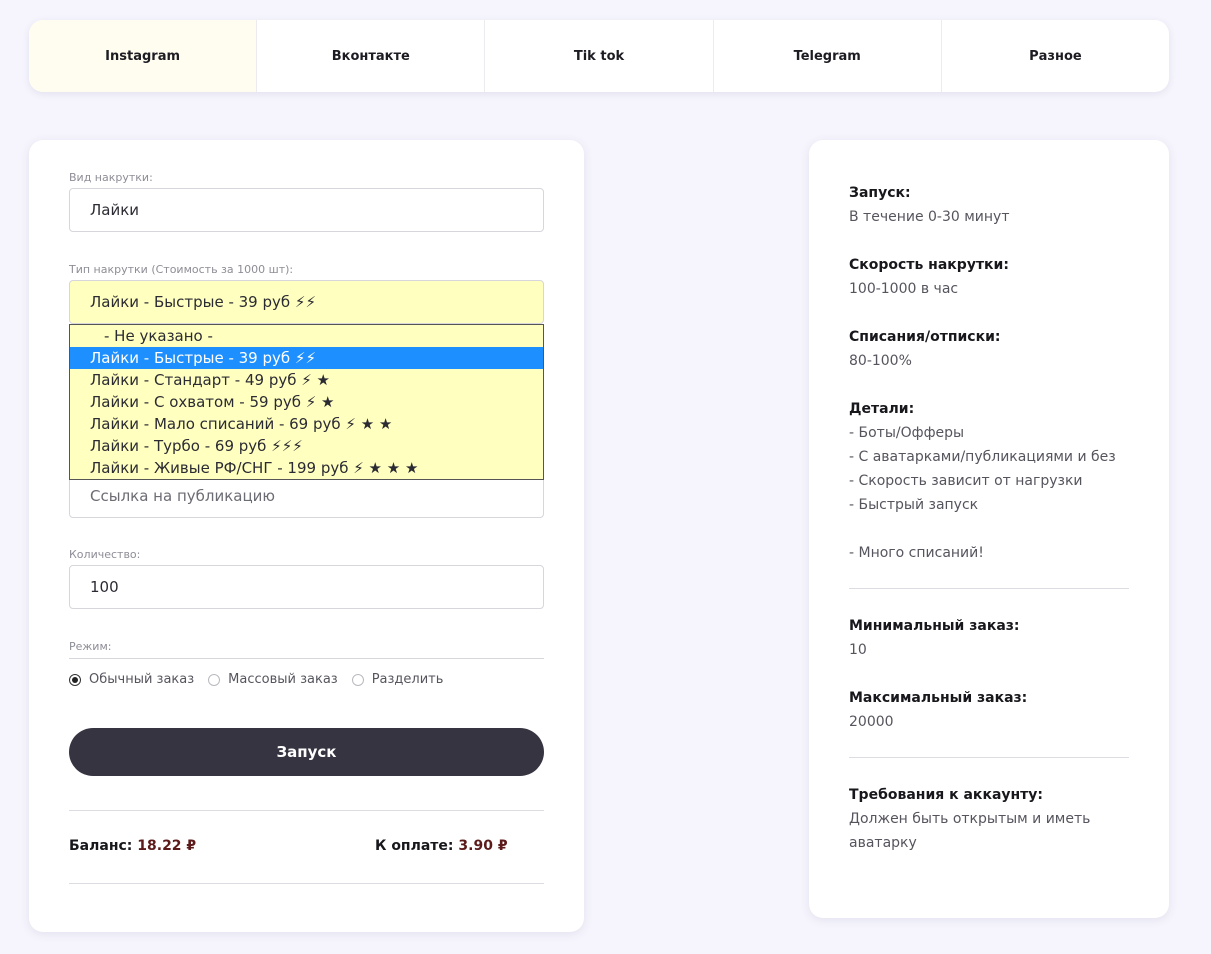  I want to click on details-line, so click(991, 529).